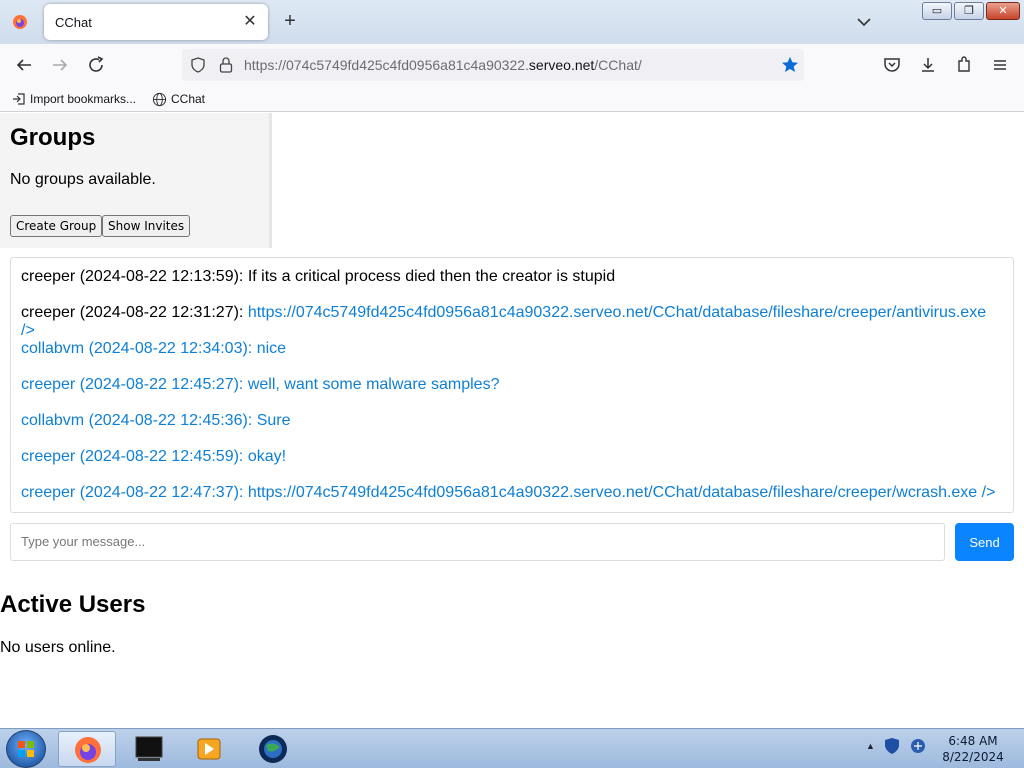 The width and height of the screenshot is (1024, 768). I want to click on url-path: /CChat/, so click(618, 65).